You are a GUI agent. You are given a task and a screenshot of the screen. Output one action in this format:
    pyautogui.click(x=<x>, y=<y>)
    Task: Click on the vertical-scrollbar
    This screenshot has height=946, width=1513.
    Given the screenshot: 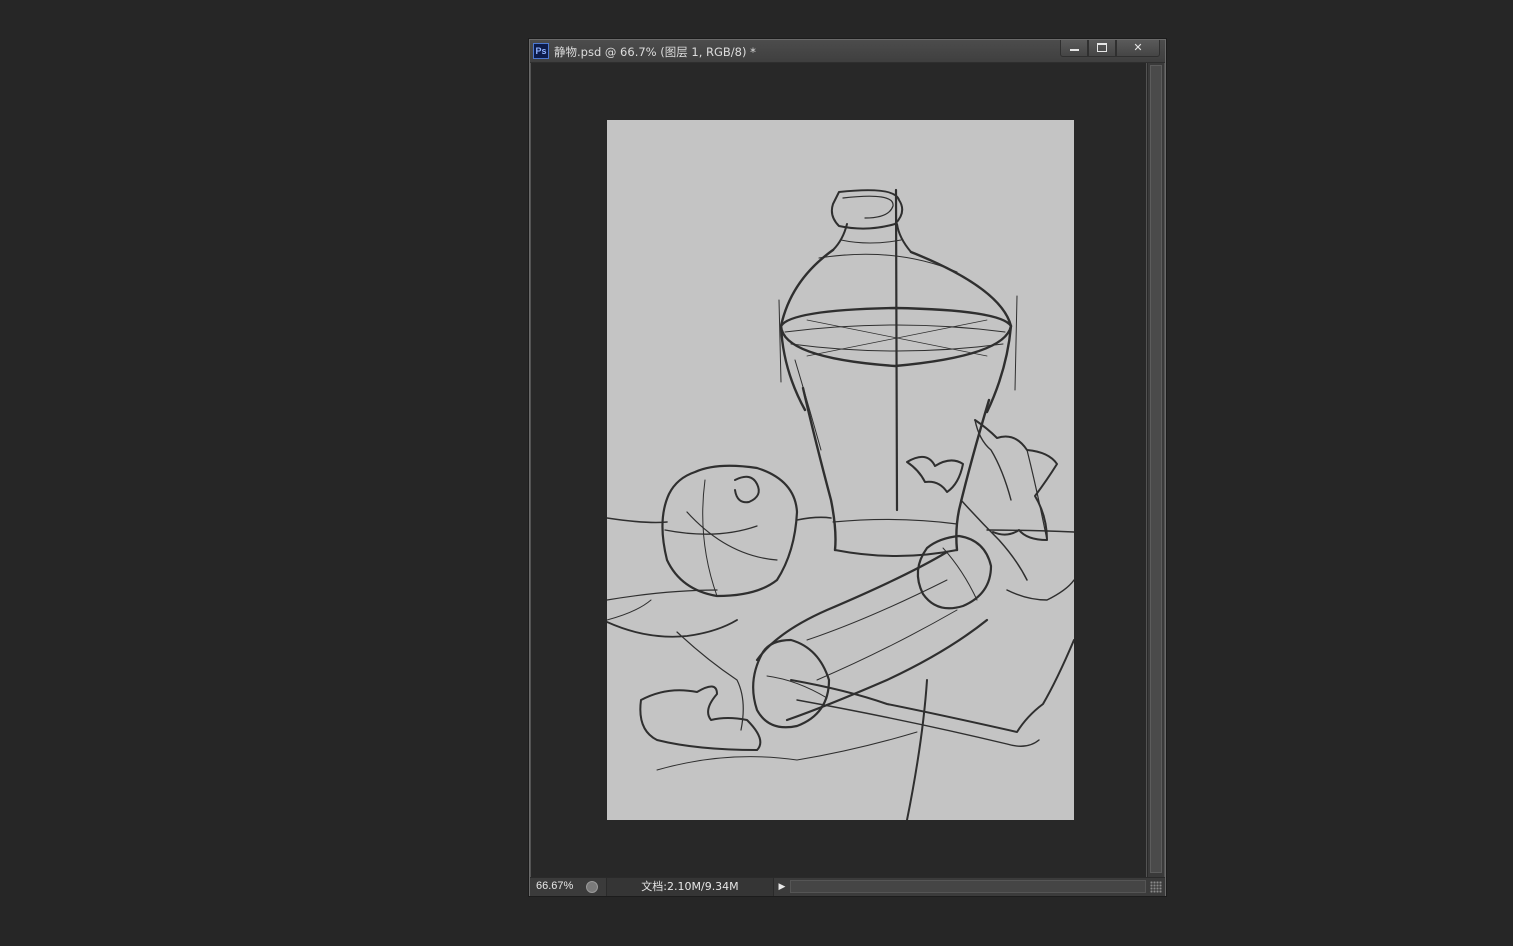 What is the action you would take?
    pyautogui.click(x=1155, y=470)
    